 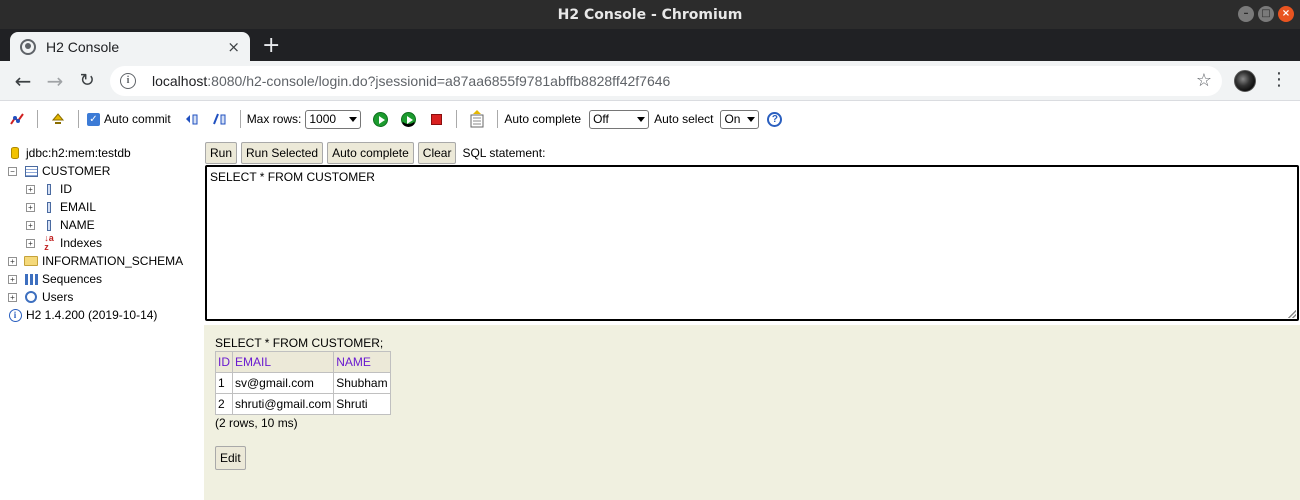 What do you see at coordinates (299, 343) in the screenshot?
I see `executed-query: SELECT * FROM CUSTOMER;` at bounding box center [299, 343].